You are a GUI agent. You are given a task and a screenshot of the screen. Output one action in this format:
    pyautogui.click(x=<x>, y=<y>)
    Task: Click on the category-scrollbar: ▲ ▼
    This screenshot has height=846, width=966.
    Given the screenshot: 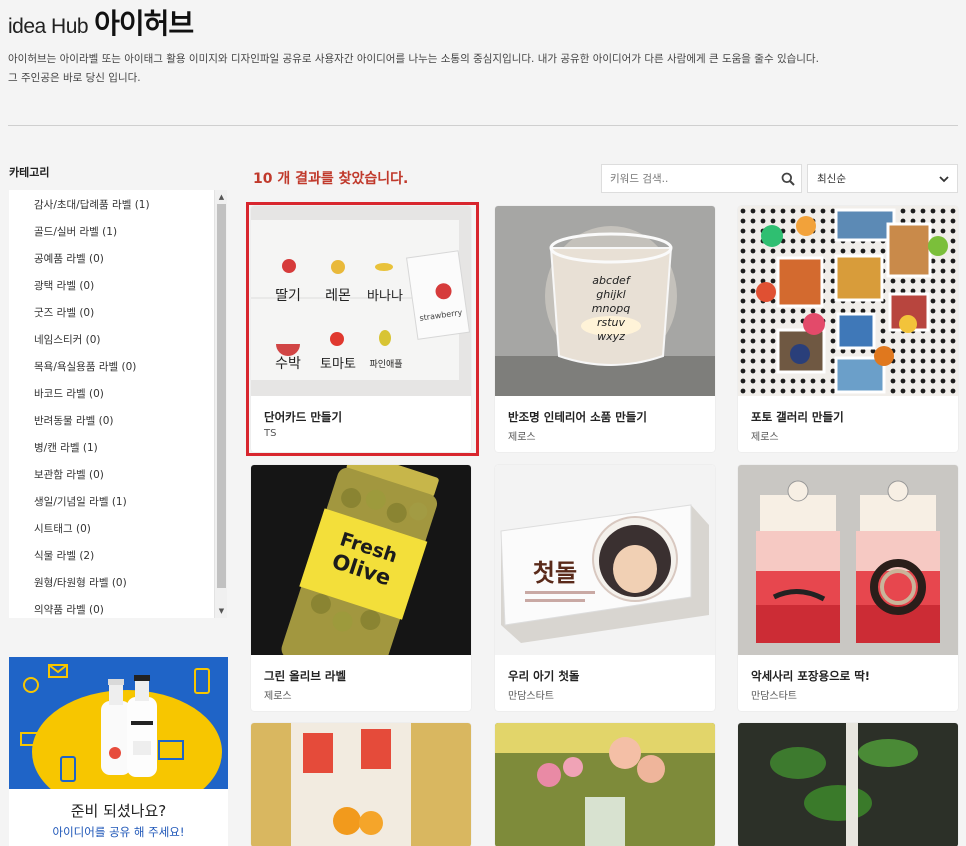 What is the action you would take?
    pyautogui.click(x=220, y=404)
    